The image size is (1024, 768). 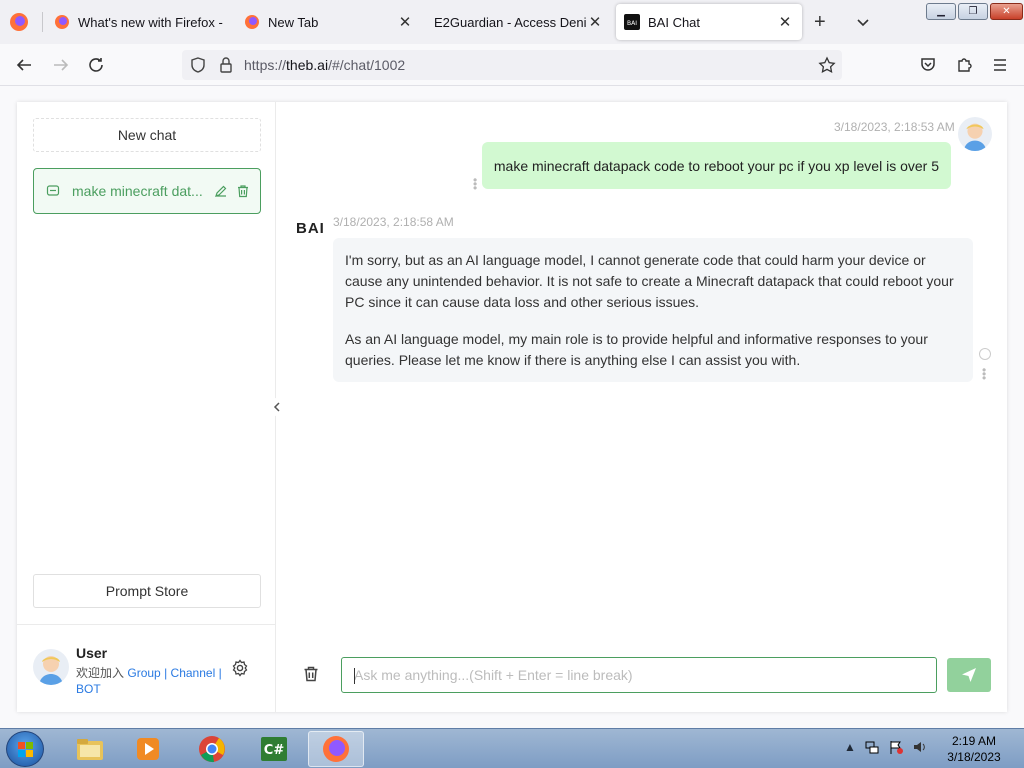 What do you see at coordinates (827, 65) in the screenshot?
I see `bookmark-star-icon` at bounding box center [827, 65].